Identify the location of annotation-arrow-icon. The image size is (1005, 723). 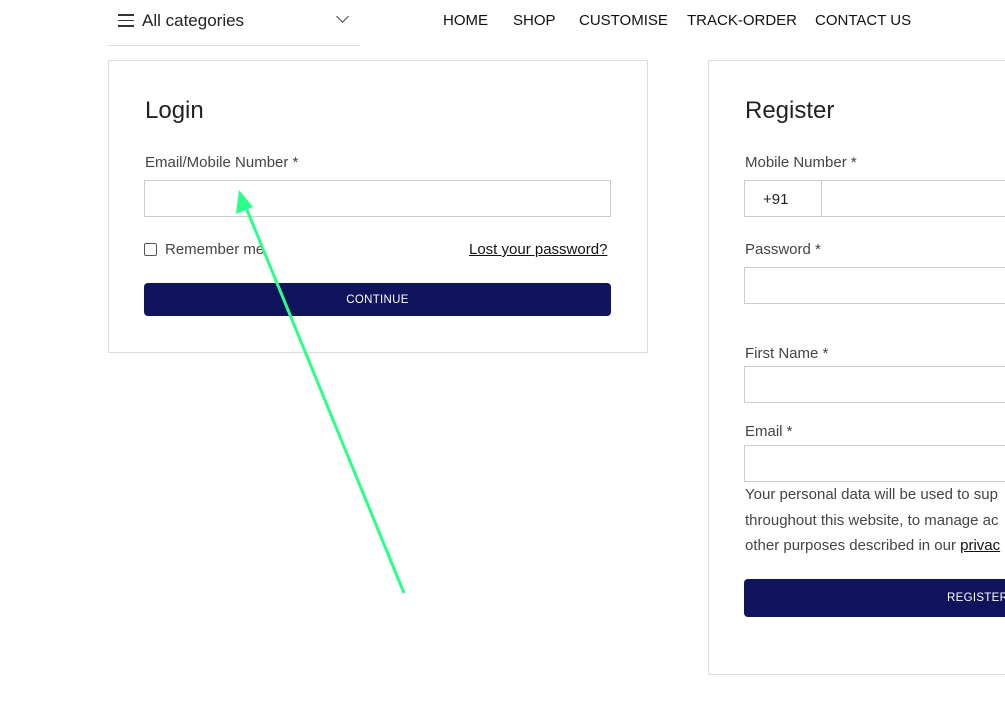
(321, 392).